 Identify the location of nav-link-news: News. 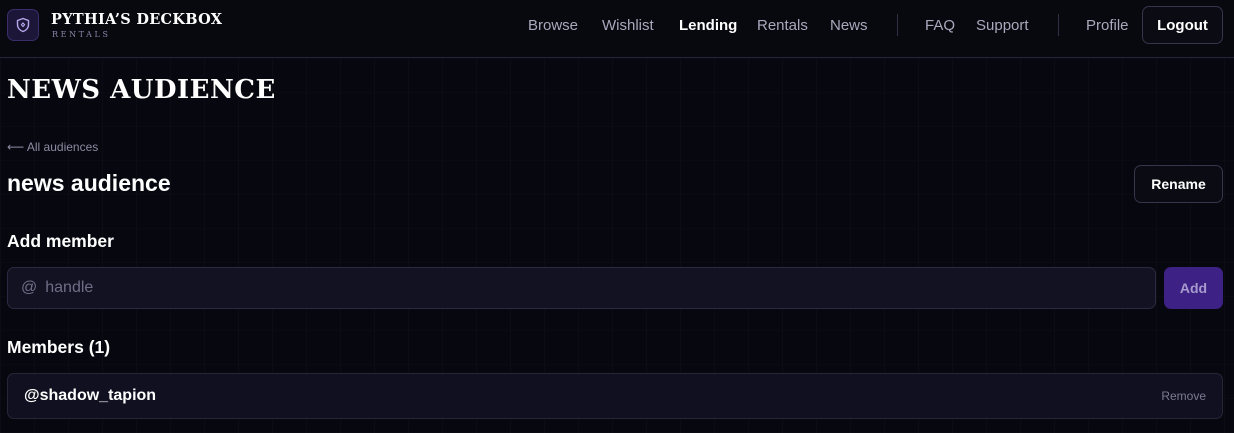
(849, 25).